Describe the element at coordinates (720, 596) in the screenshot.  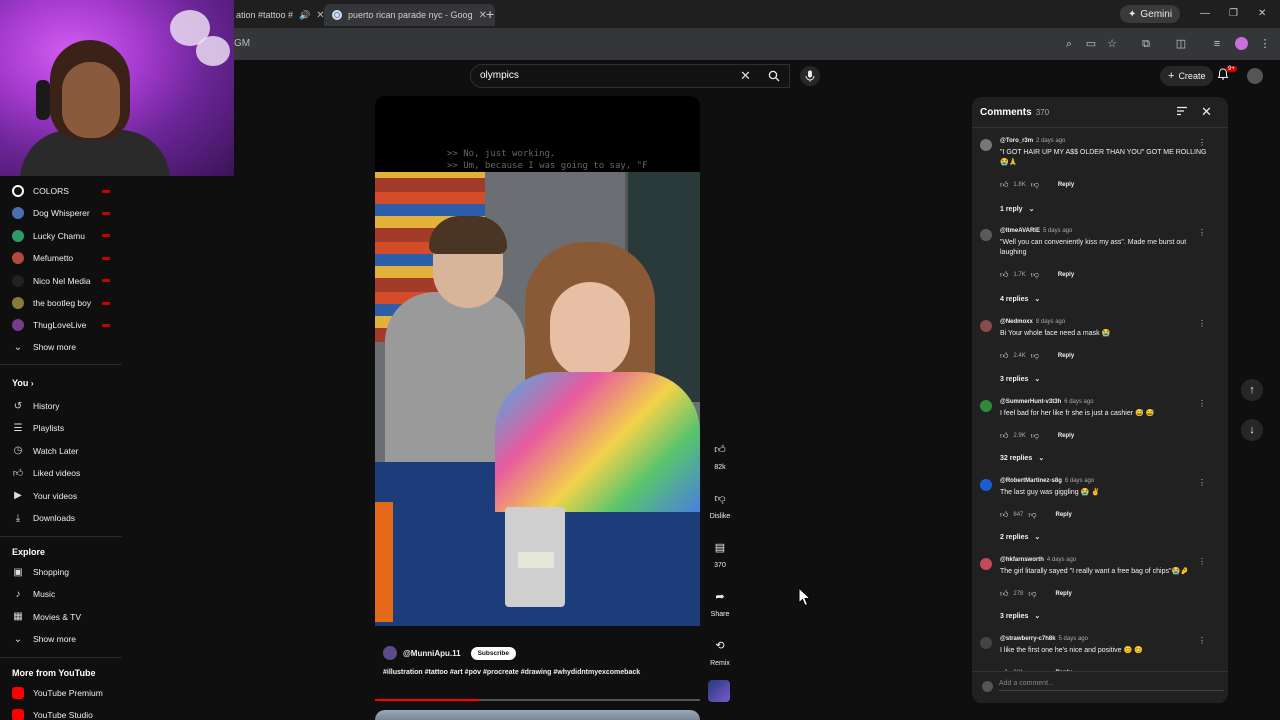
I see `share-icon: ➦` at that location.